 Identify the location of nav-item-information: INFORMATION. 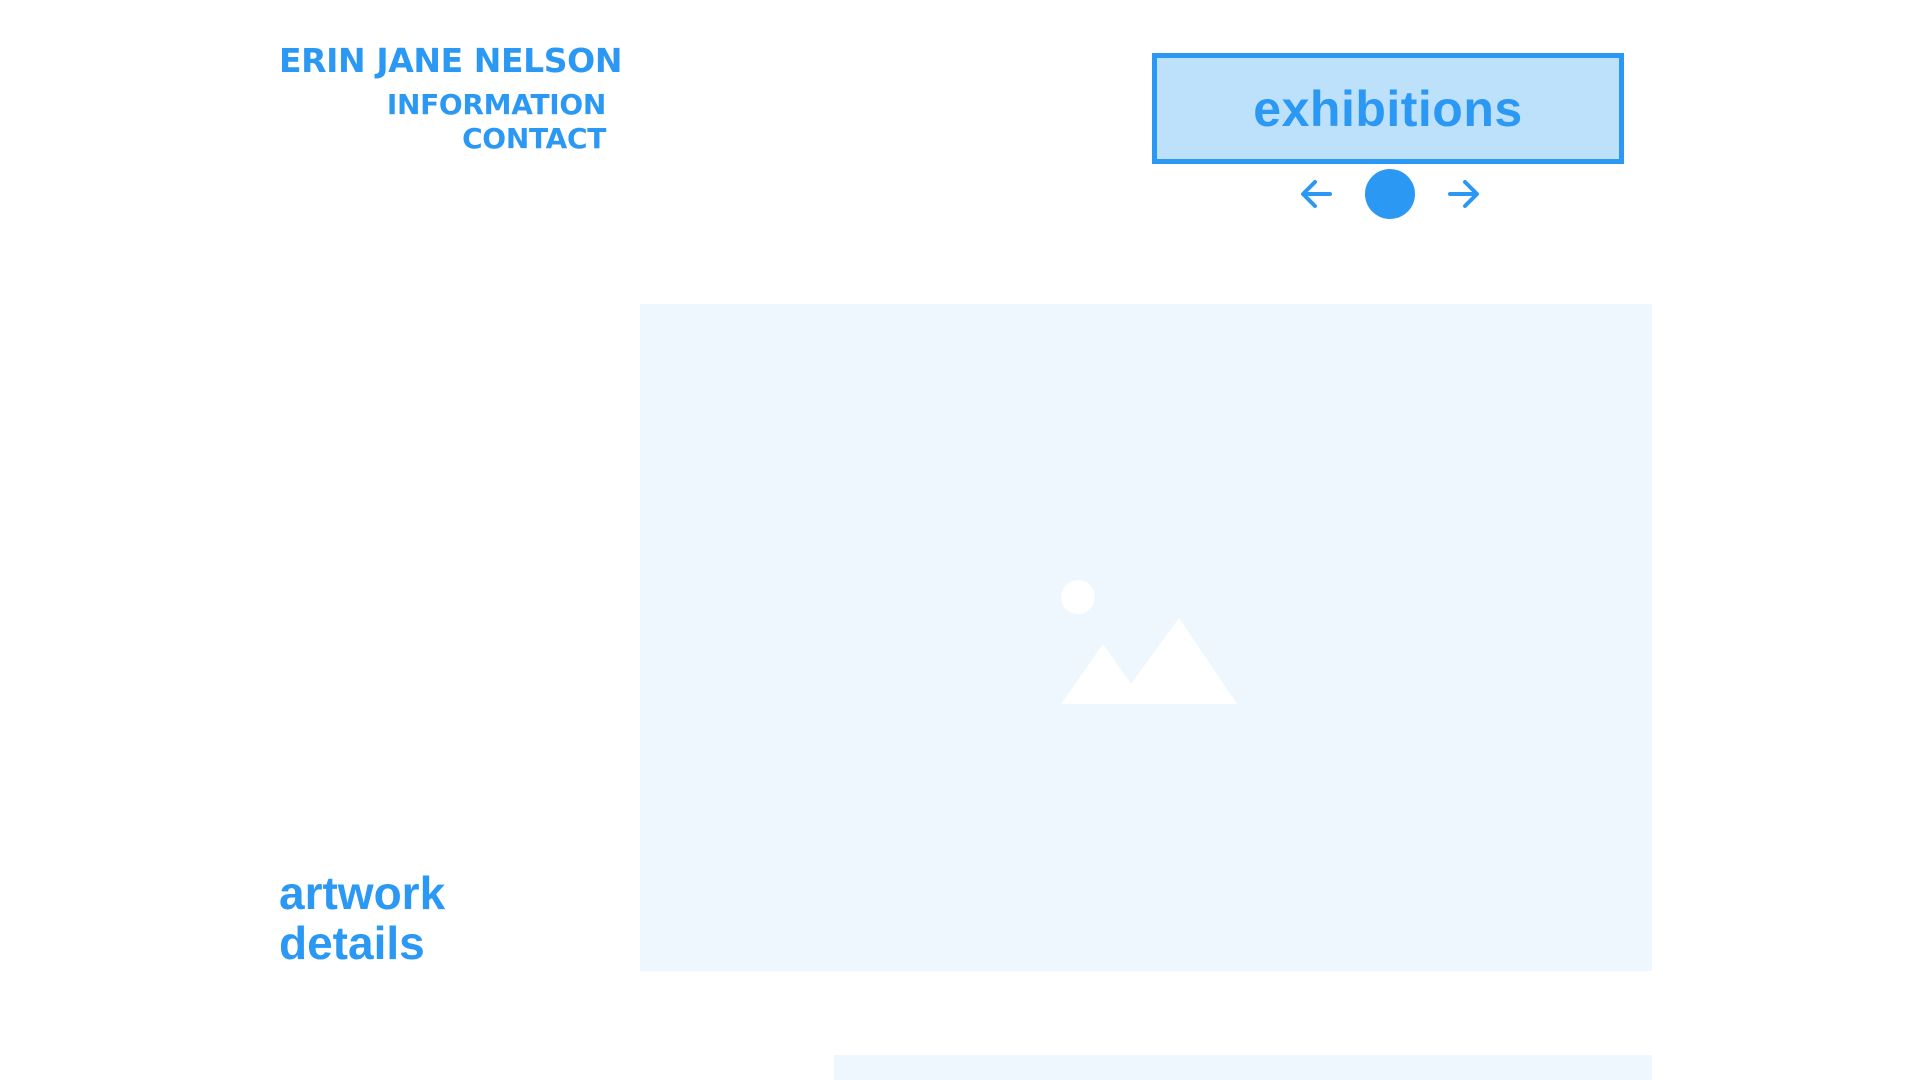
(442, 105).